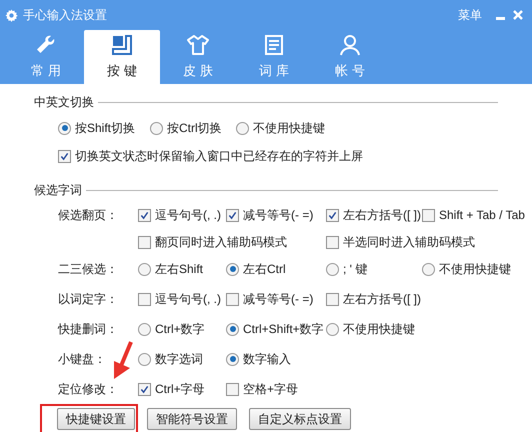  I want to click on document-icon, so click(274, 45).